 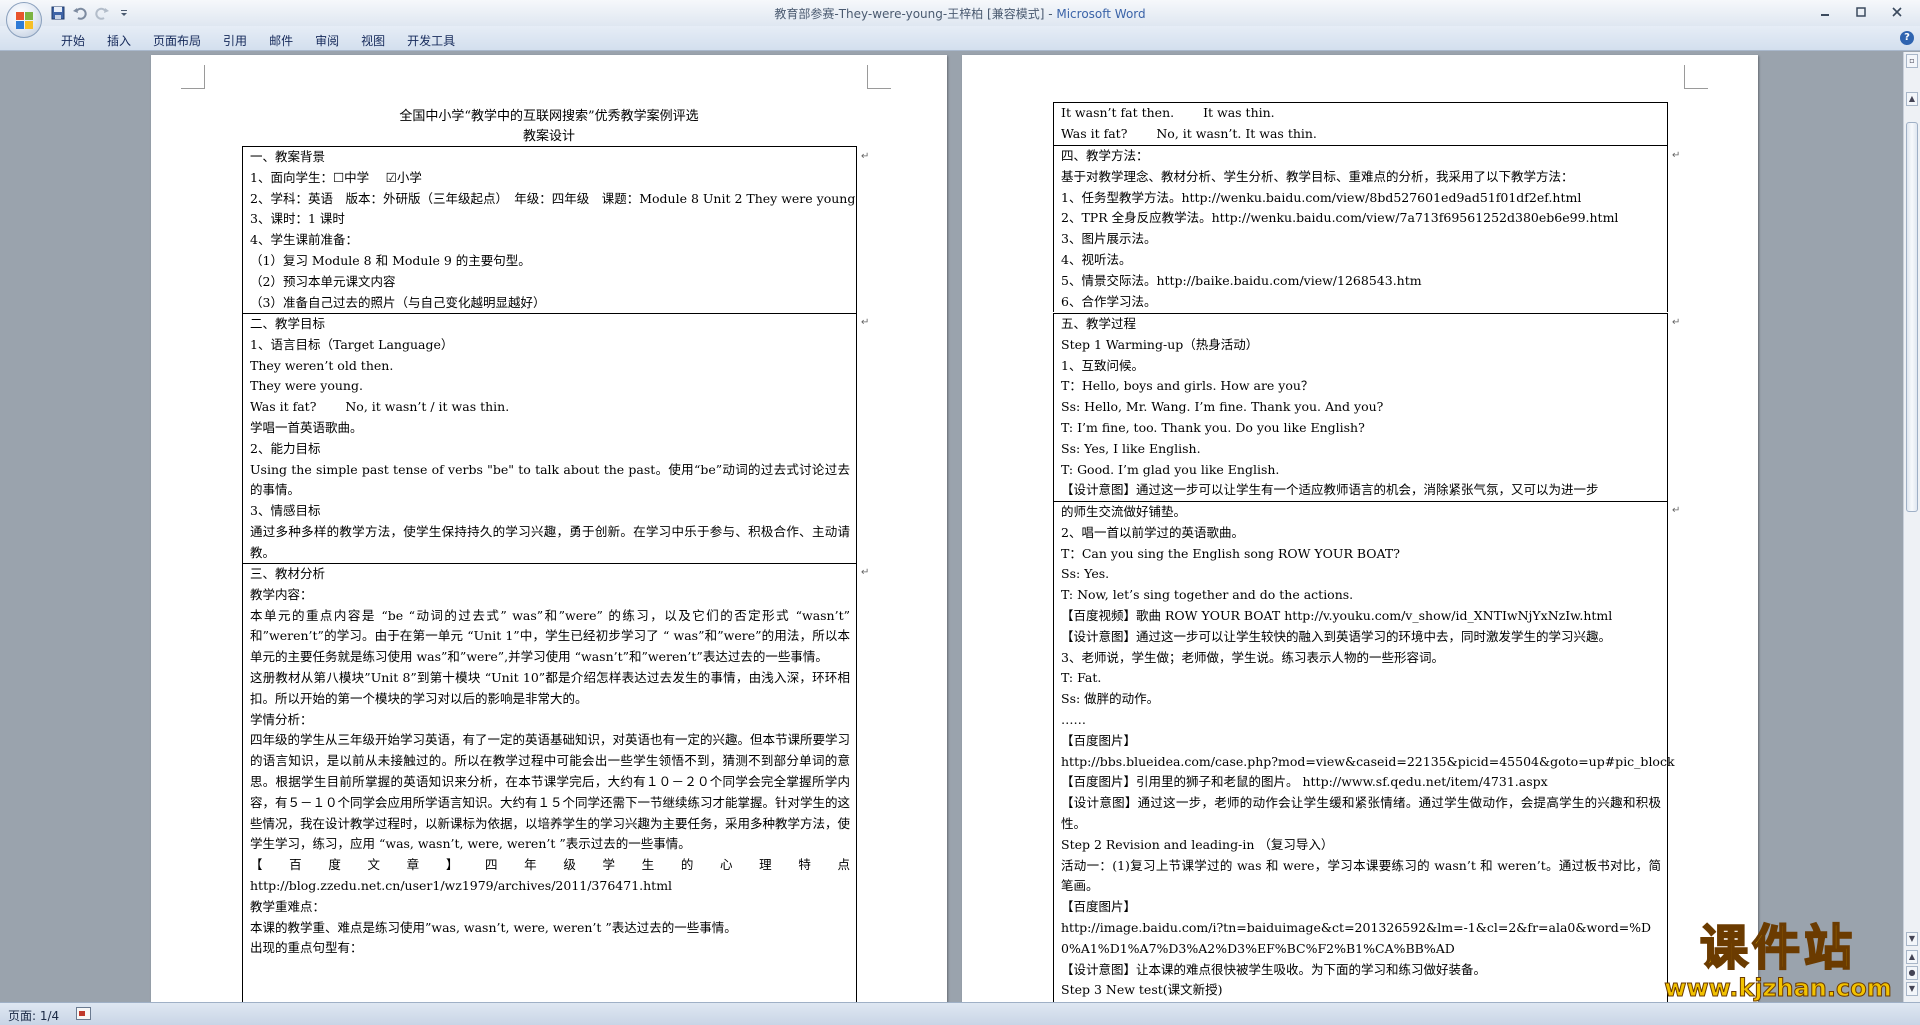 I want to click on document-subtitle: 教案设计, so click(x=548, y=136).